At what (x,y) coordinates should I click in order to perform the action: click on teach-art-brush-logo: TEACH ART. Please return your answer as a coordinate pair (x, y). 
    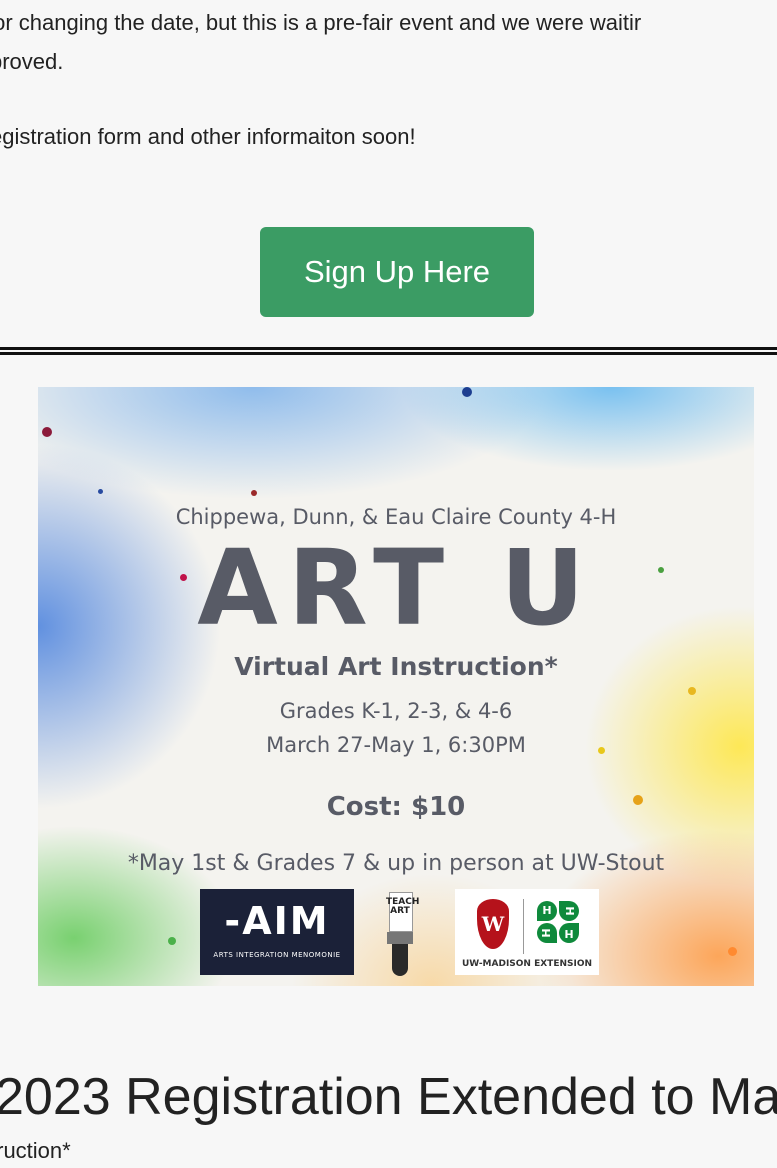
    Looking at the image, I should click on (401, 937).